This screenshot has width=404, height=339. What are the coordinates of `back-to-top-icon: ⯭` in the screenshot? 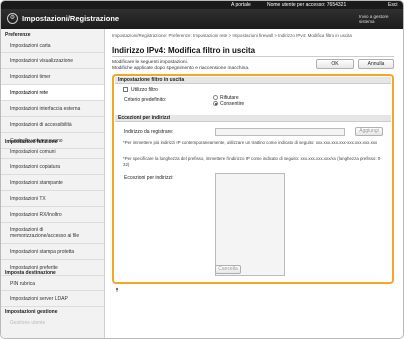 It's located at (117, 291).